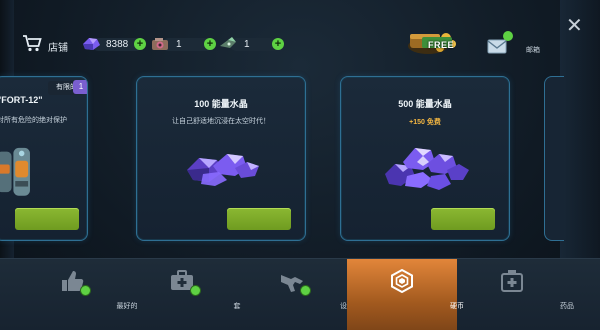  I want to click on card-title: 100 能量水晶, so click(221, 104).